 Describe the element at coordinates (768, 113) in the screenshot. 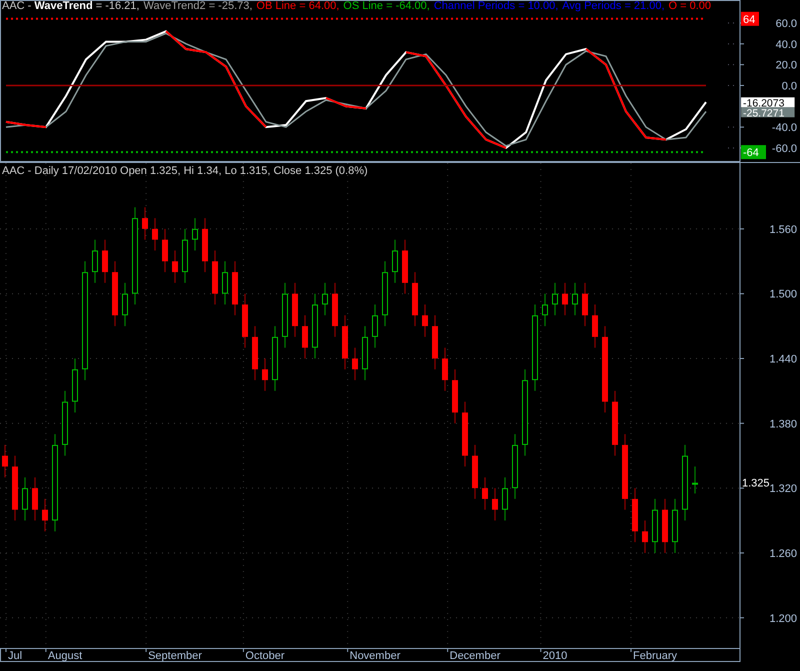

I see `value-badge: -25.7271` at that location.